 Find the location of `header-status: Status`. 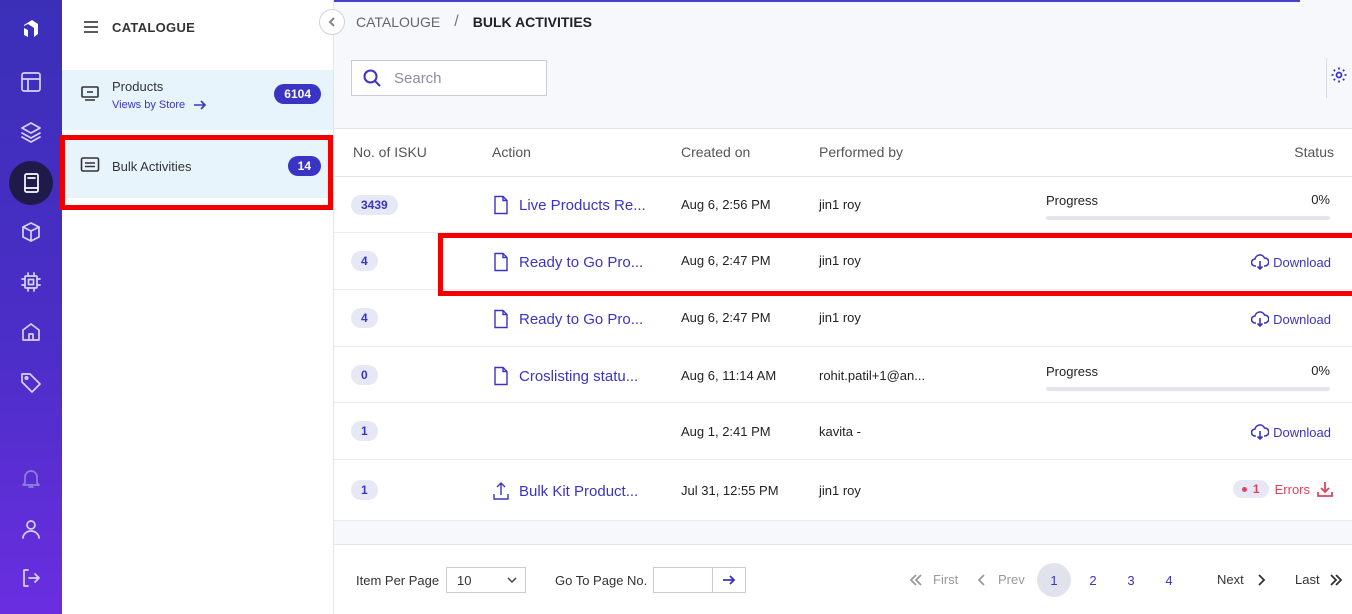

header-status: Status is located at coordinates (1314, 152).